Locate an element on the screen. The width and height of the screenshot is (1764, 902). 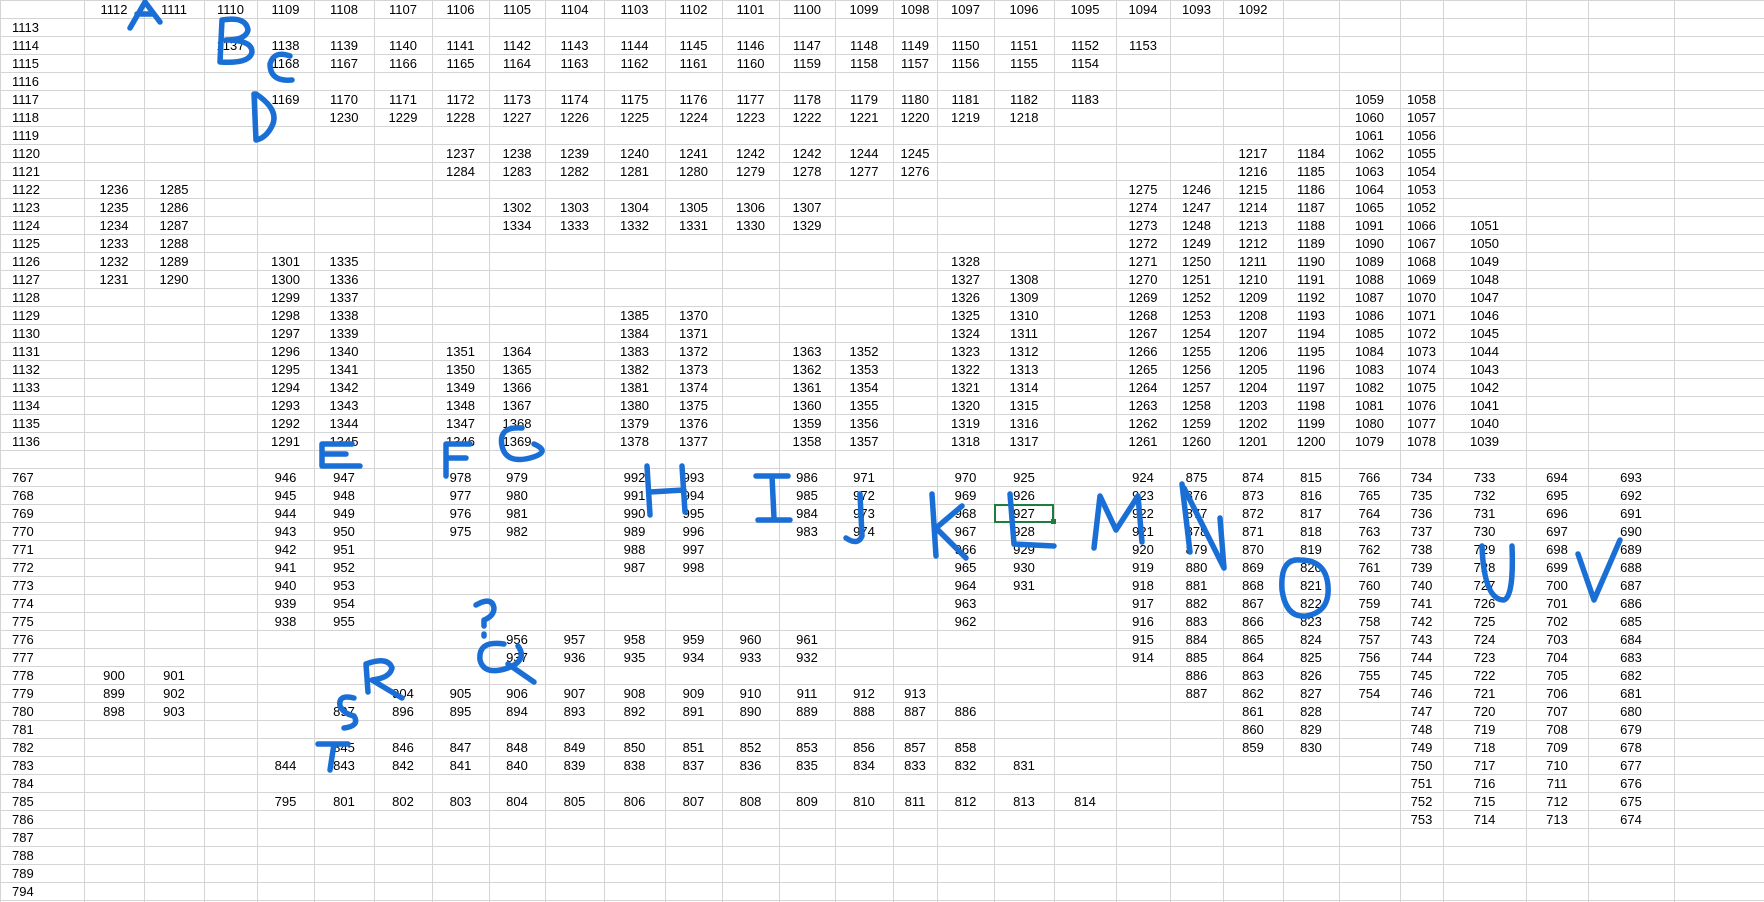
cell-value: 739 is located at coordinates (1422, 567).